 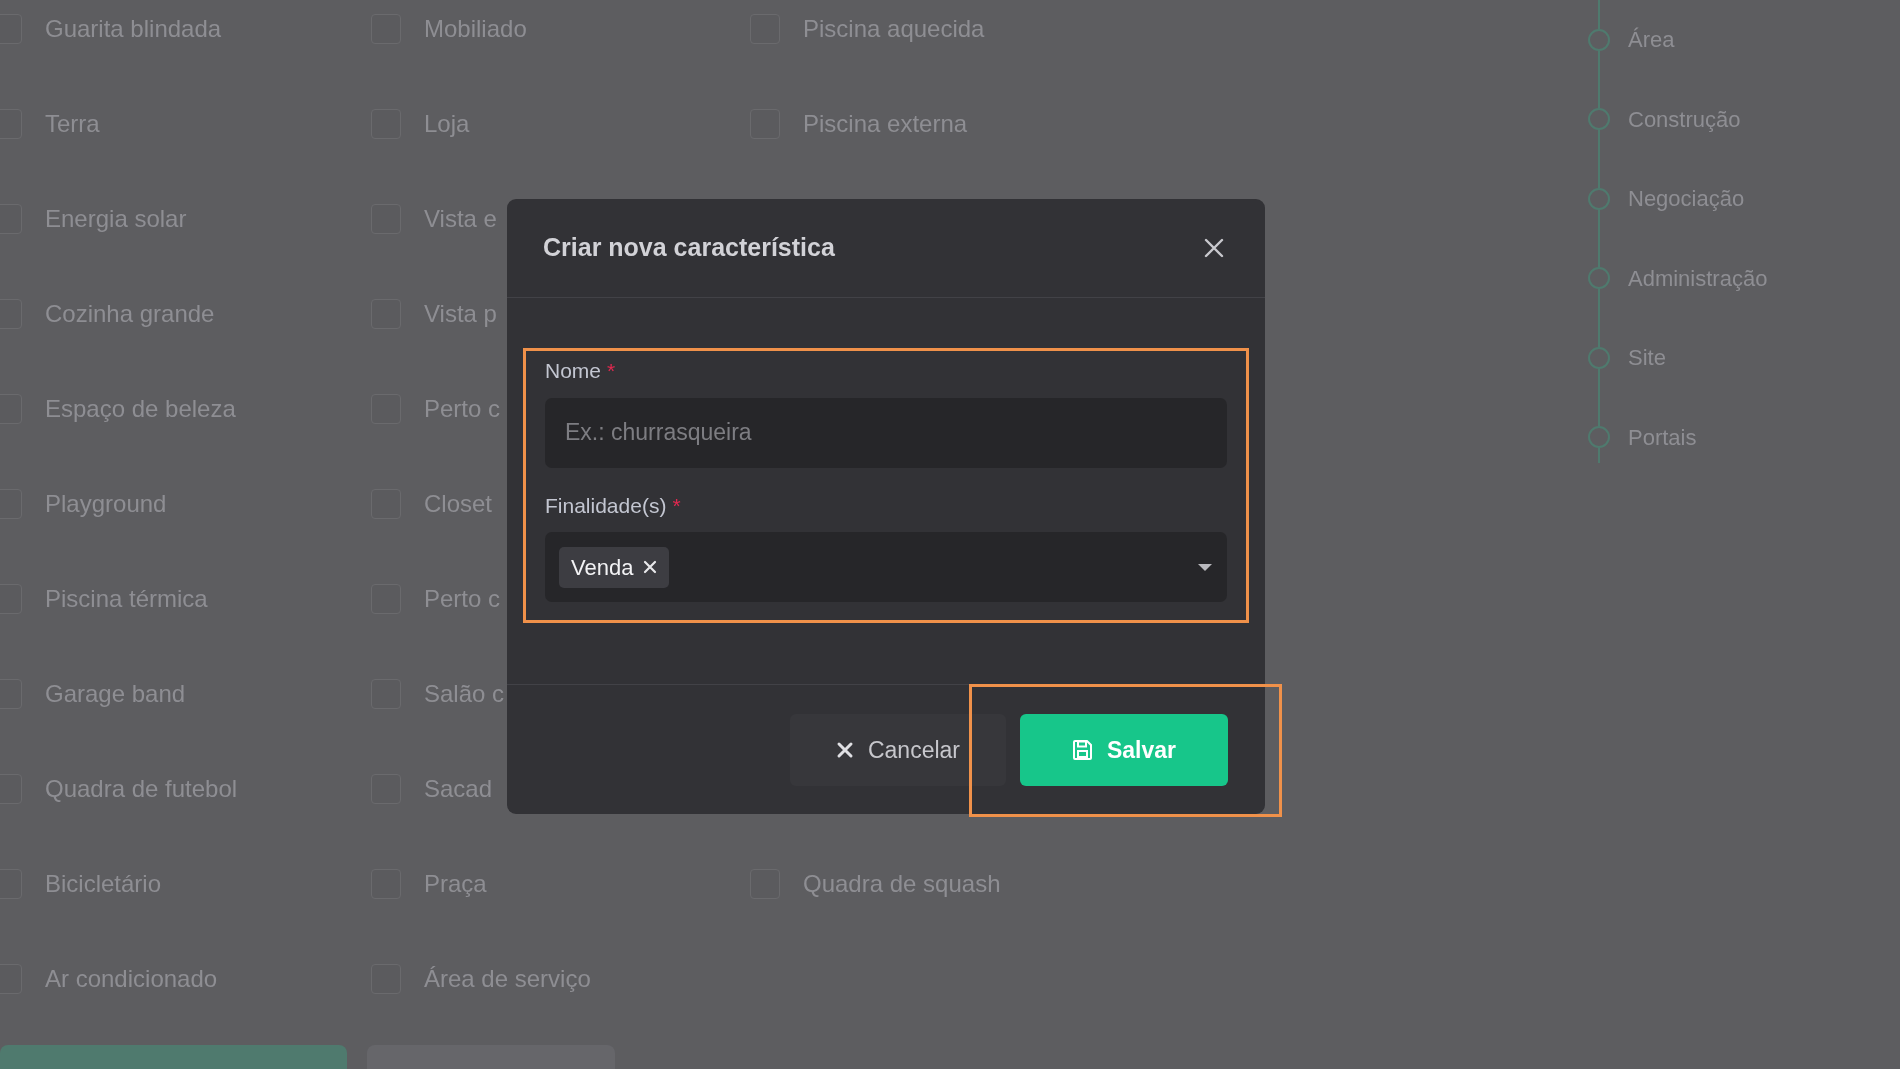 I want to click on field-label: Nome, so click(x=573, y=370).